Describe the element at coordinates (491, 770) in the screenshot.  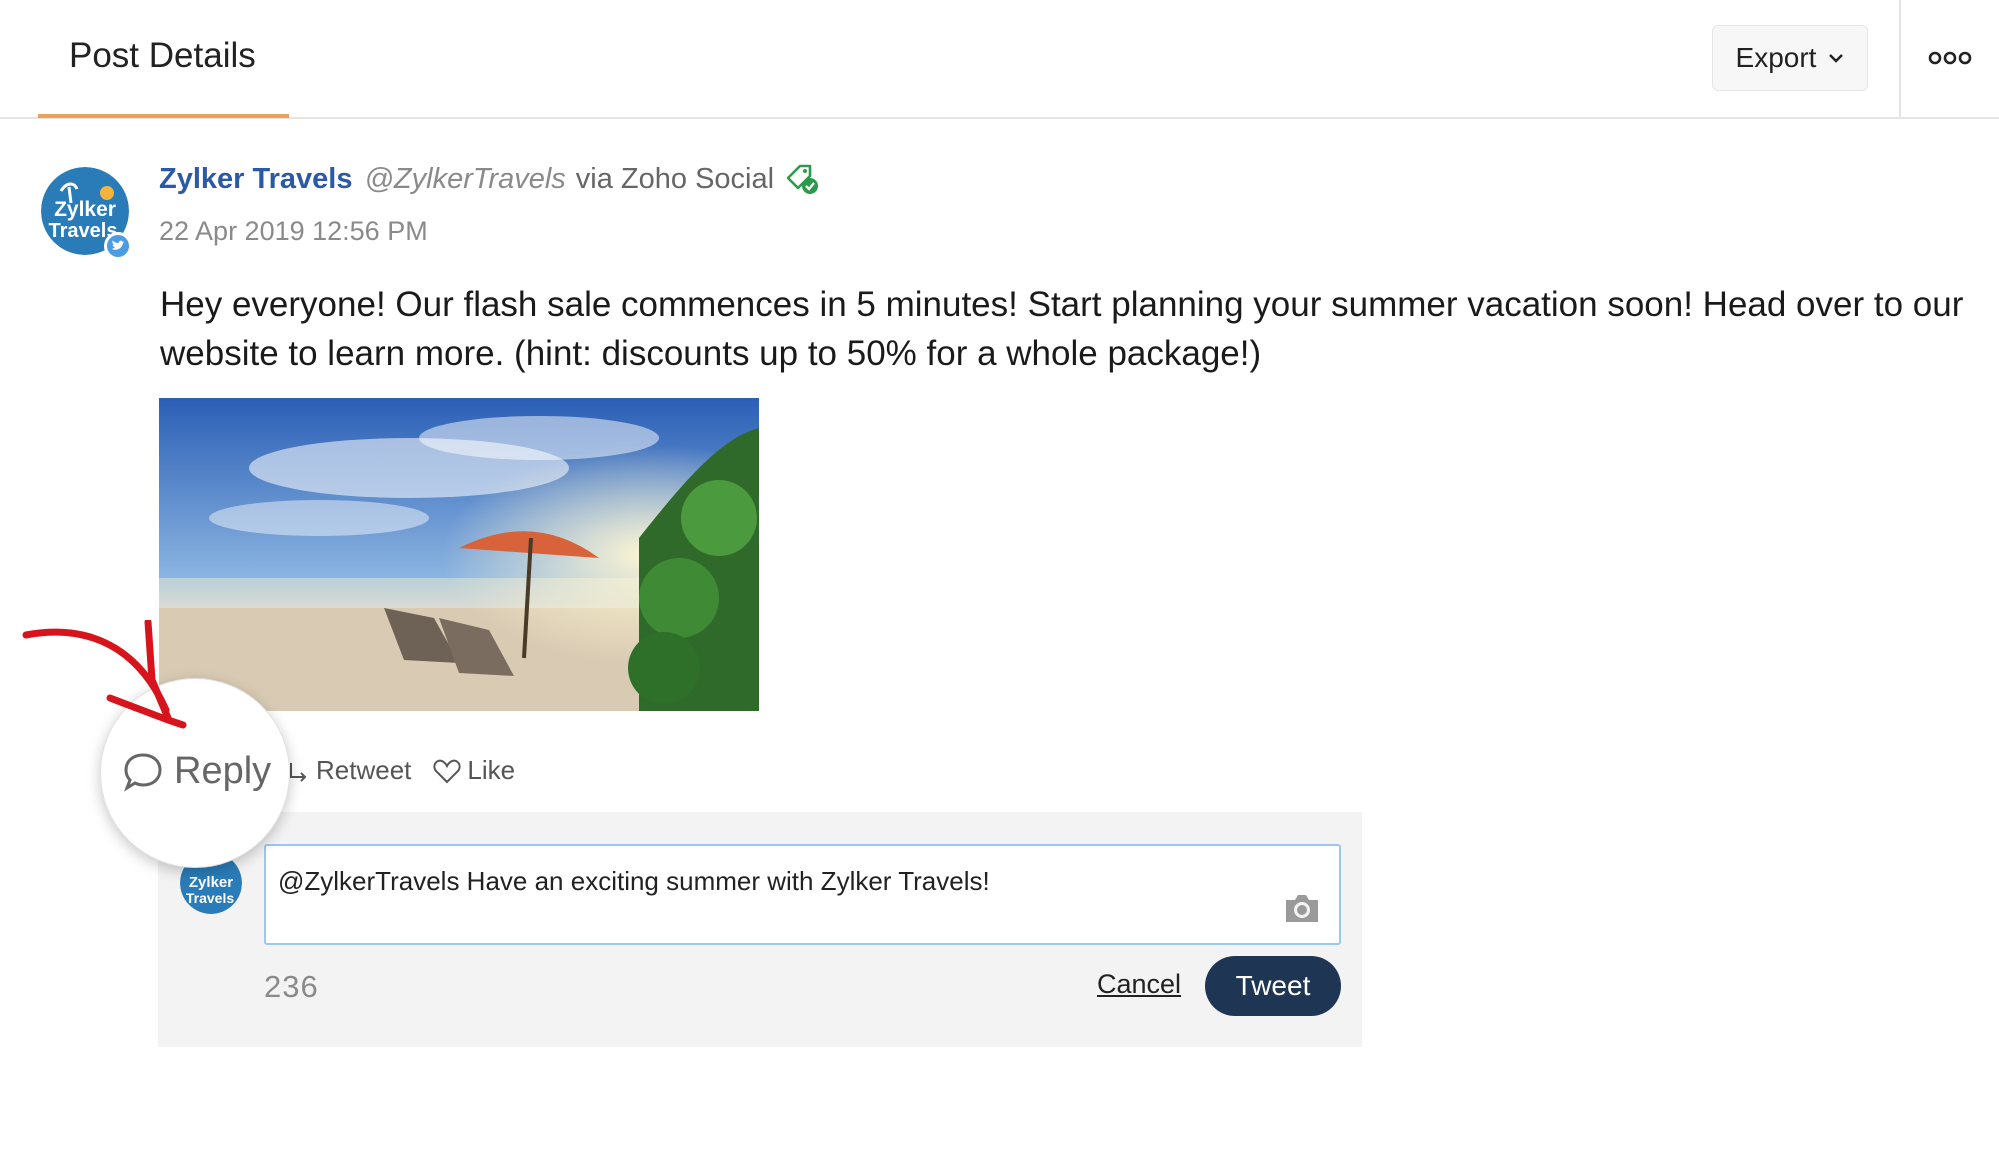
I see `like-label: Like` at that location.